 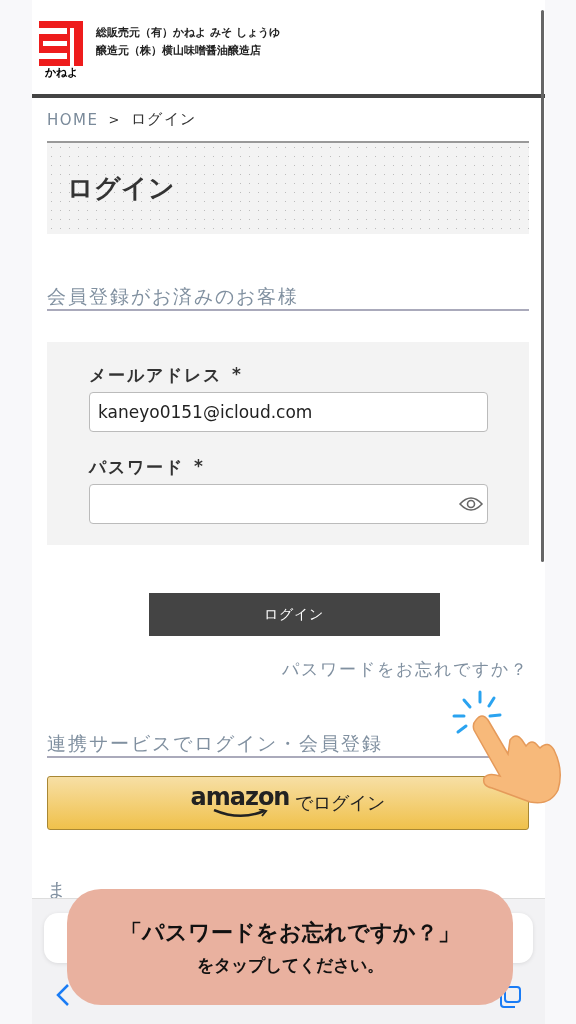 What do you see at coordinates (121, 188) in the screenshot?
I see `page-title: ログイン` at bounding box center [121, 188].